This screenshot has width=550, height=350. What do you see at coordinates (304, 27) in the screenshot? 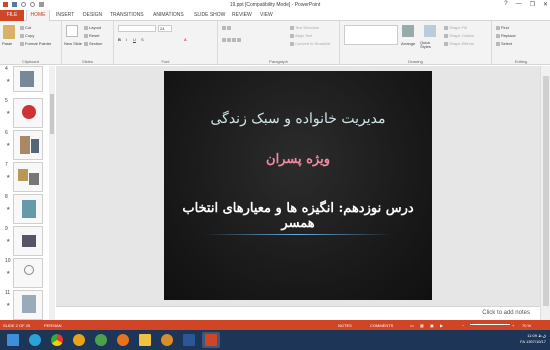
I see `text-direction-button: Text Direction` at bounding box center [304, 27].